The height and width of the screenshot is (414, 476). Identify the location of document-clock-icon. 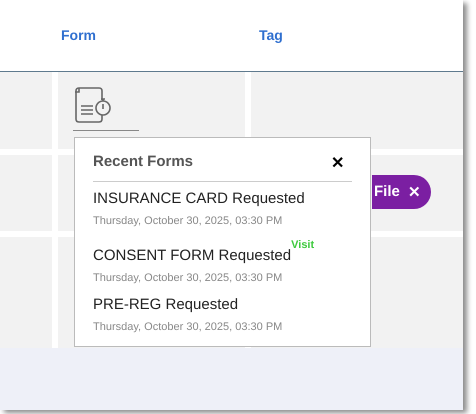
(93, 104).